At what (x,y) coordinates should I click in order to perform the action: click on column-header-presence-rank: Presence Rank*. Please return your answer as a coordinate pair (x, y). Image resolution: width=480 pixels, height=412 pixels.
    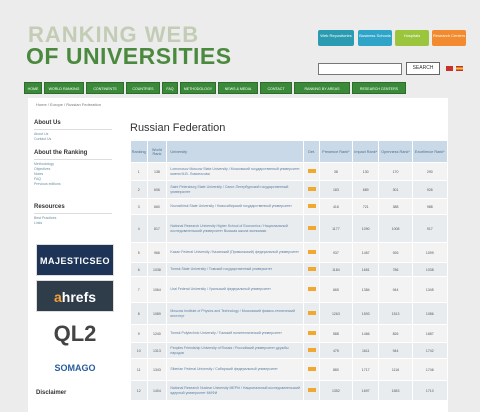
    Looking at the image, I should click on (335, 151).